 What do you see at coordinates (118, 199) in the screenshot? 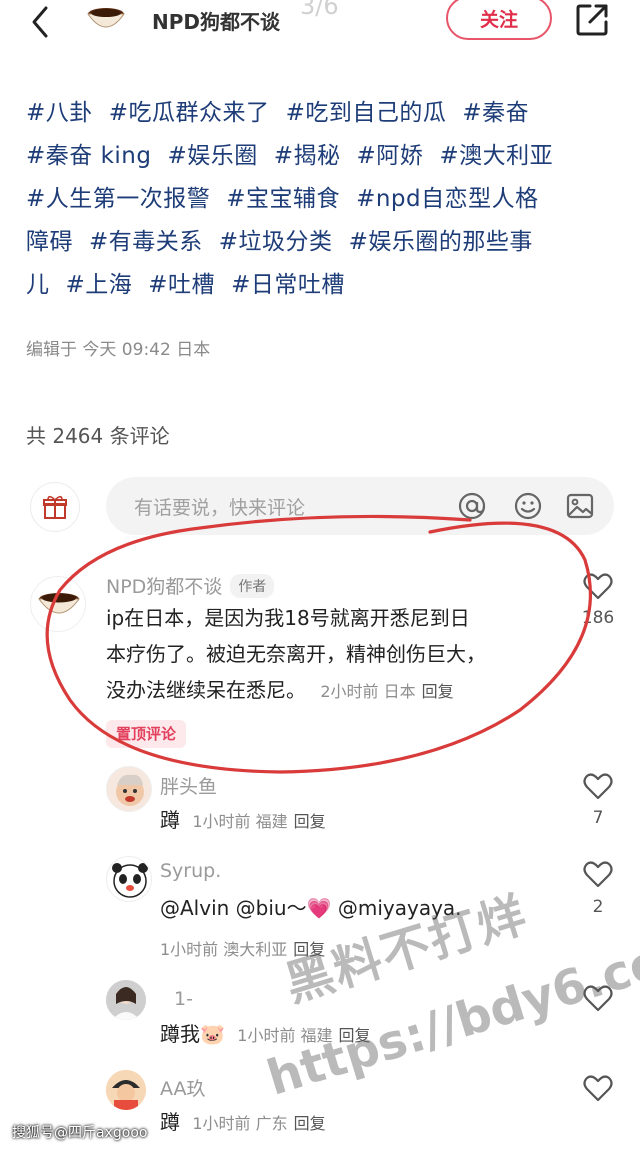
I see `hashtag: #人生第一次报警` at bounding box center [118, 199].